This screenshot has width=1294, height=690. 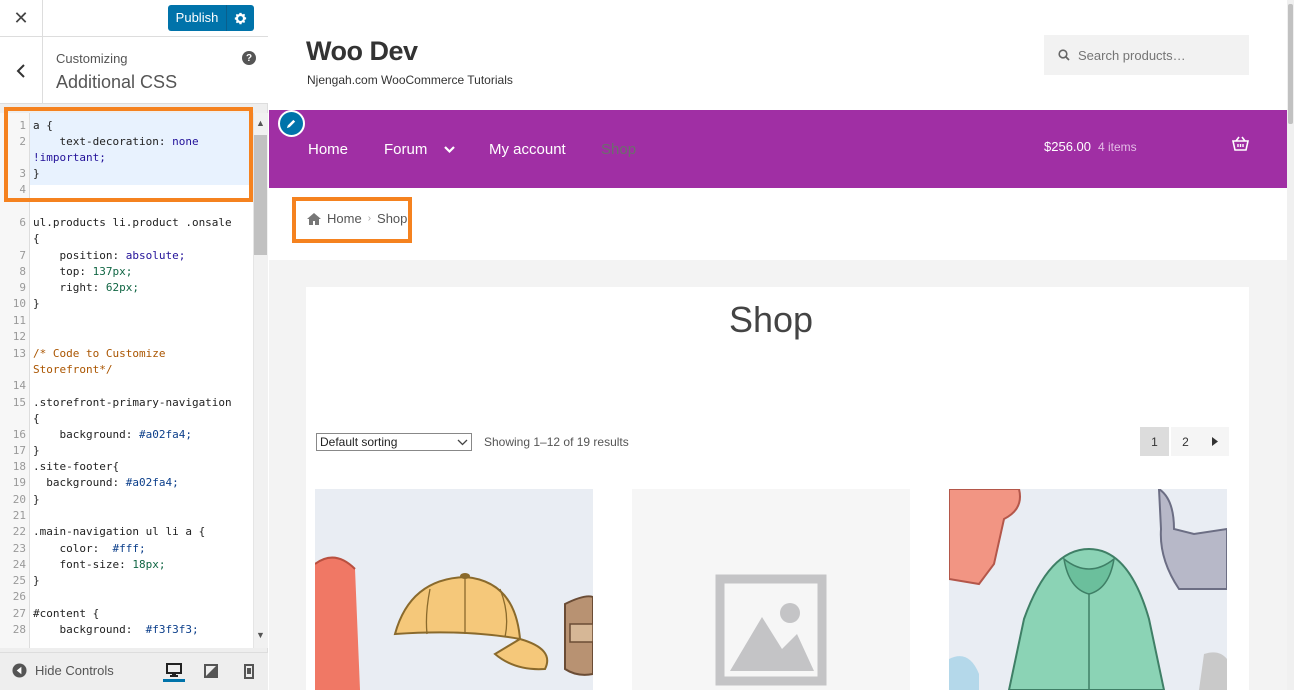 What do you see at coordinates (21, 18) in the screenshot?
I see `close-button: ✕` at bounding box center [21, 18].